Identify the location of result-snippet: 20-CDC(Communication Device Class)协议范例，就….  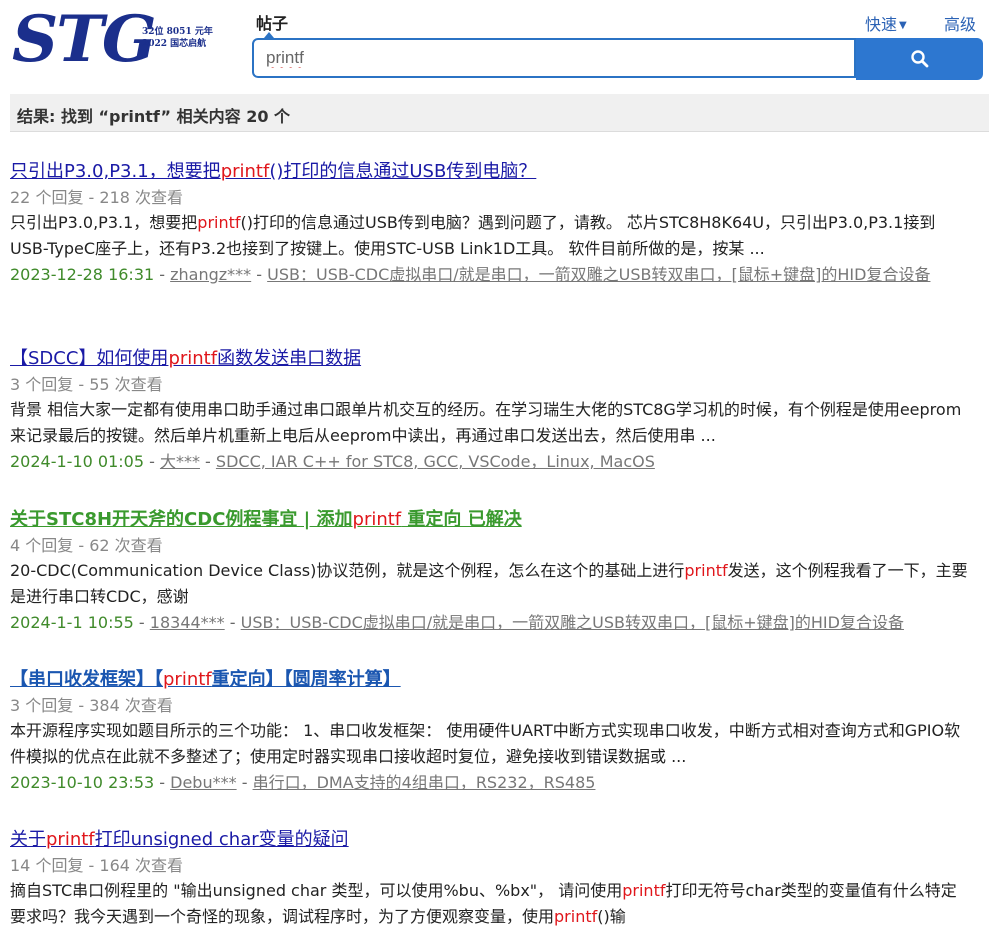
(490, 584).